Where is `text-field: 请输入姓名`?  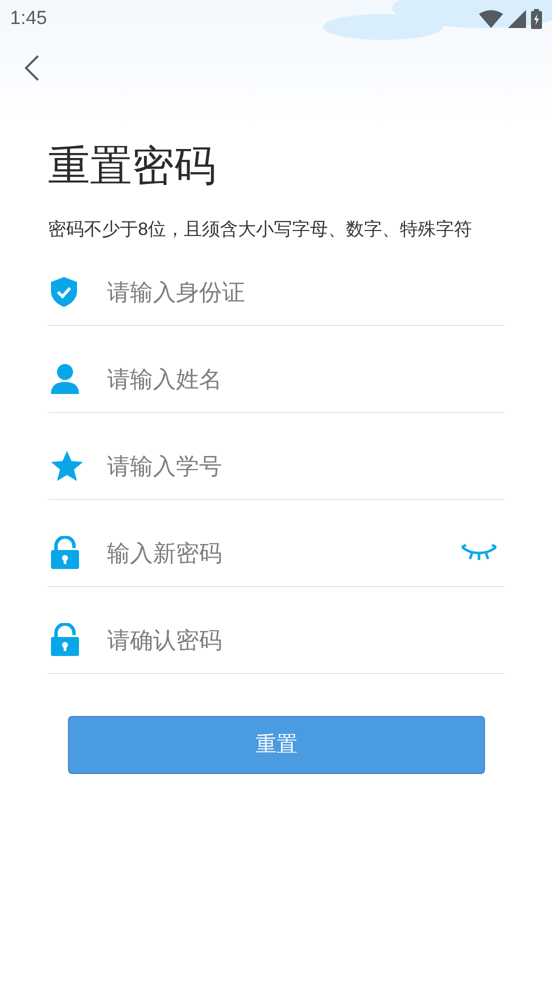 text-field: 请输入姓名 is located at coordinates (306, 379).